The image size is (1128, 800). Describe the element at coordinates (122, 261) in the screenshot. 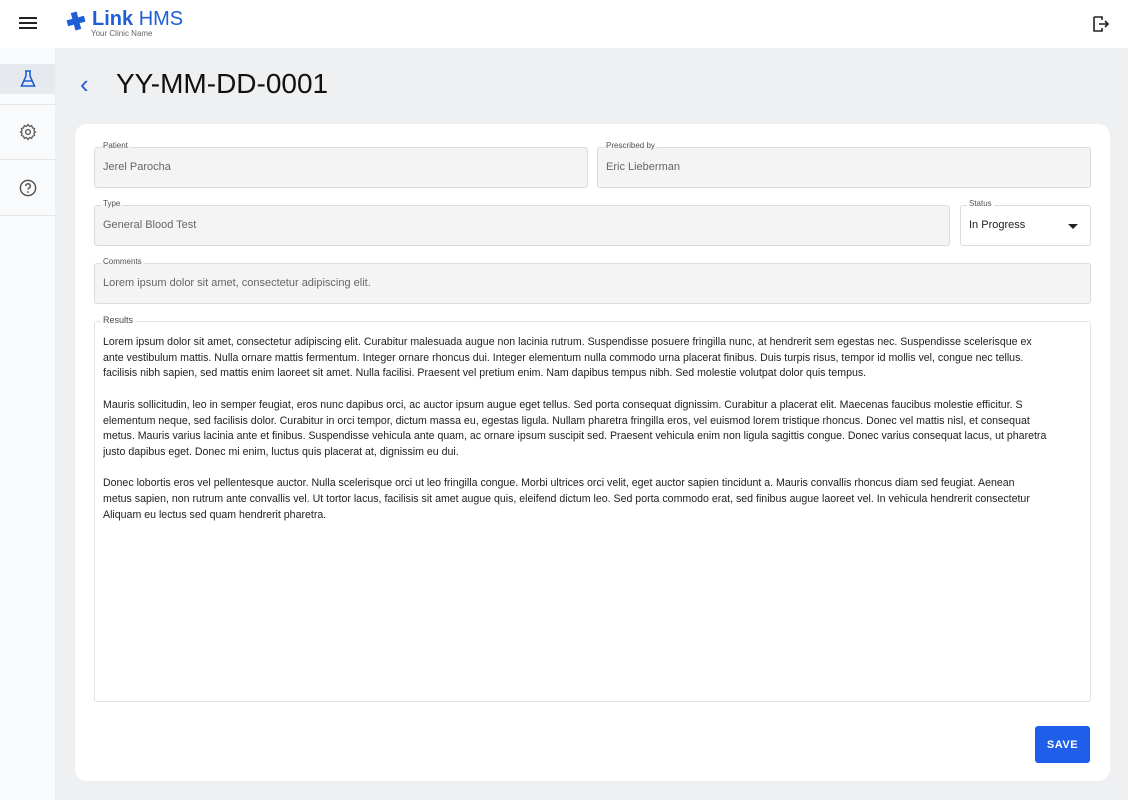

I see `comments-label: Comments` at that location.